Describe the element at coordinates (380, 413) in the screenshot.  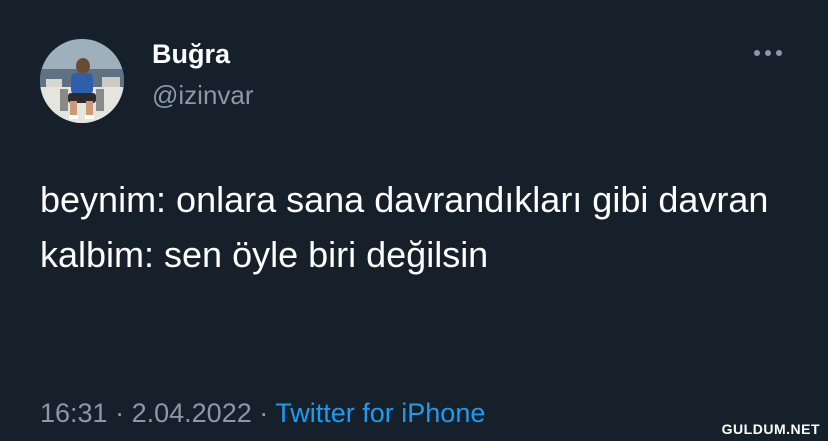
I see `tweet-source-link: Twitter for iPhone` at that location.